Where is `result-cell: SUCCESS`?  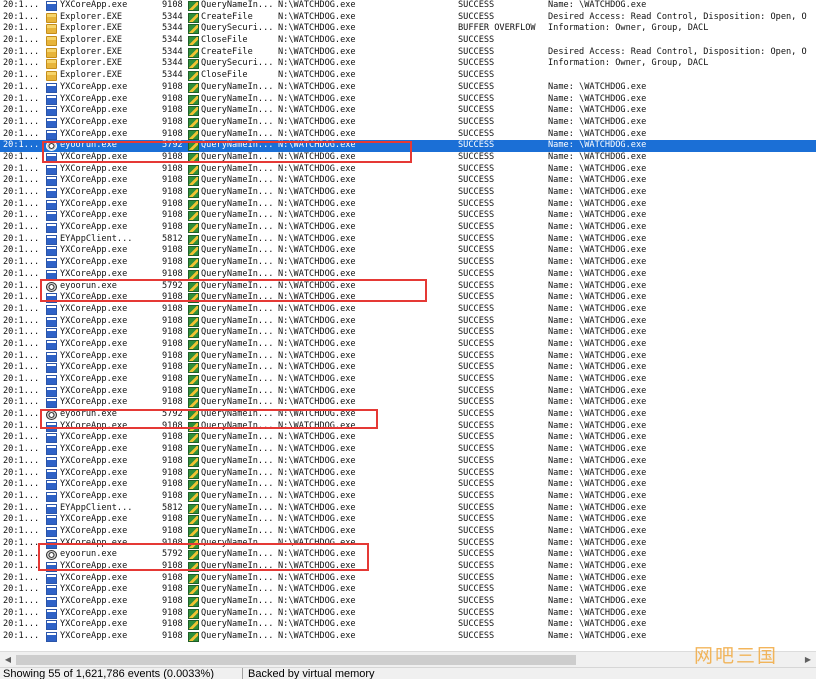 result-cell: SUCCESS is located at coordinates (476, 133).